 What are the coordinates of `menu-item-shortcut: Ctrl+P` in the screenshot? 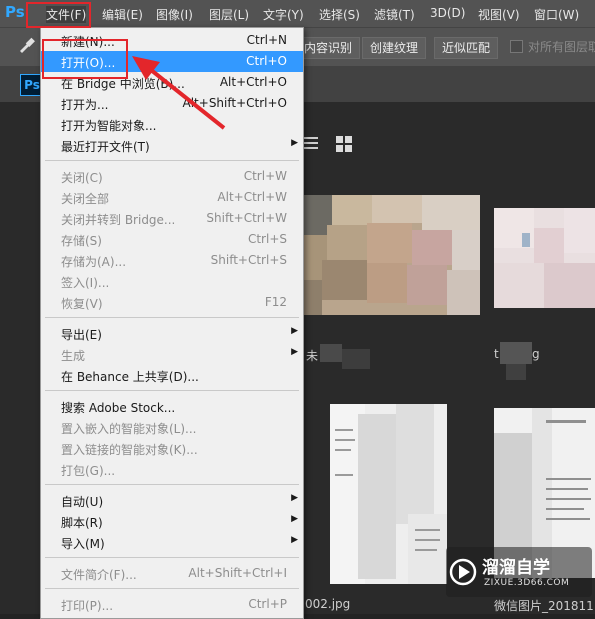 It's located at (267, 604).